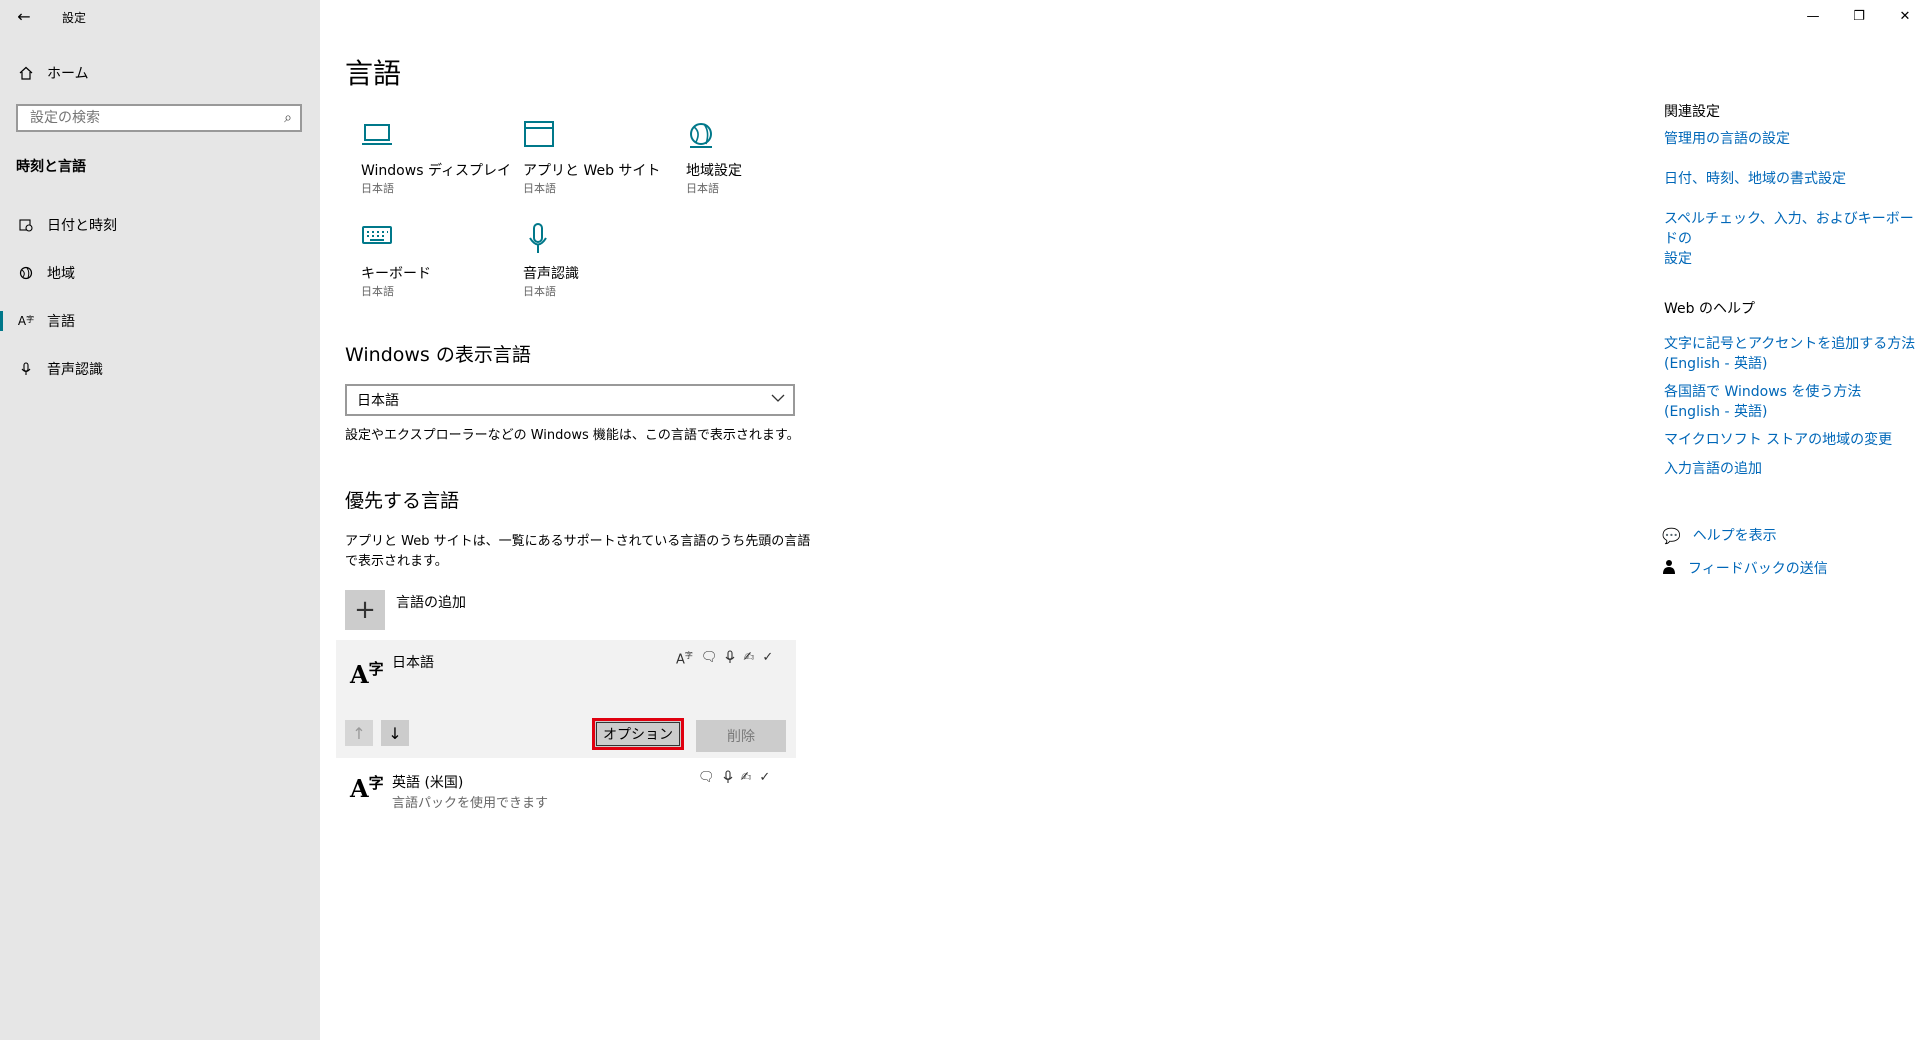  What do you see at coordinates (61, 274) in the screenshot?
I see `sidebar-item-label: 地域` at bounding box center [61, 274].